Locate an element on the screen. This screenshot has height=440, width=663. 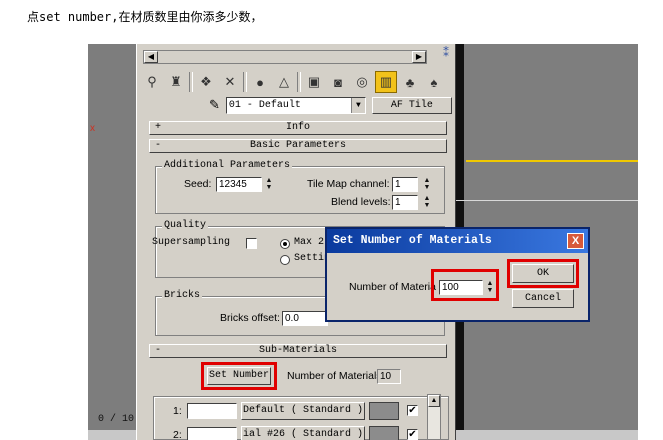
tile-map-channel-label: Tile Map channel: is located at coordinates (348, 184).